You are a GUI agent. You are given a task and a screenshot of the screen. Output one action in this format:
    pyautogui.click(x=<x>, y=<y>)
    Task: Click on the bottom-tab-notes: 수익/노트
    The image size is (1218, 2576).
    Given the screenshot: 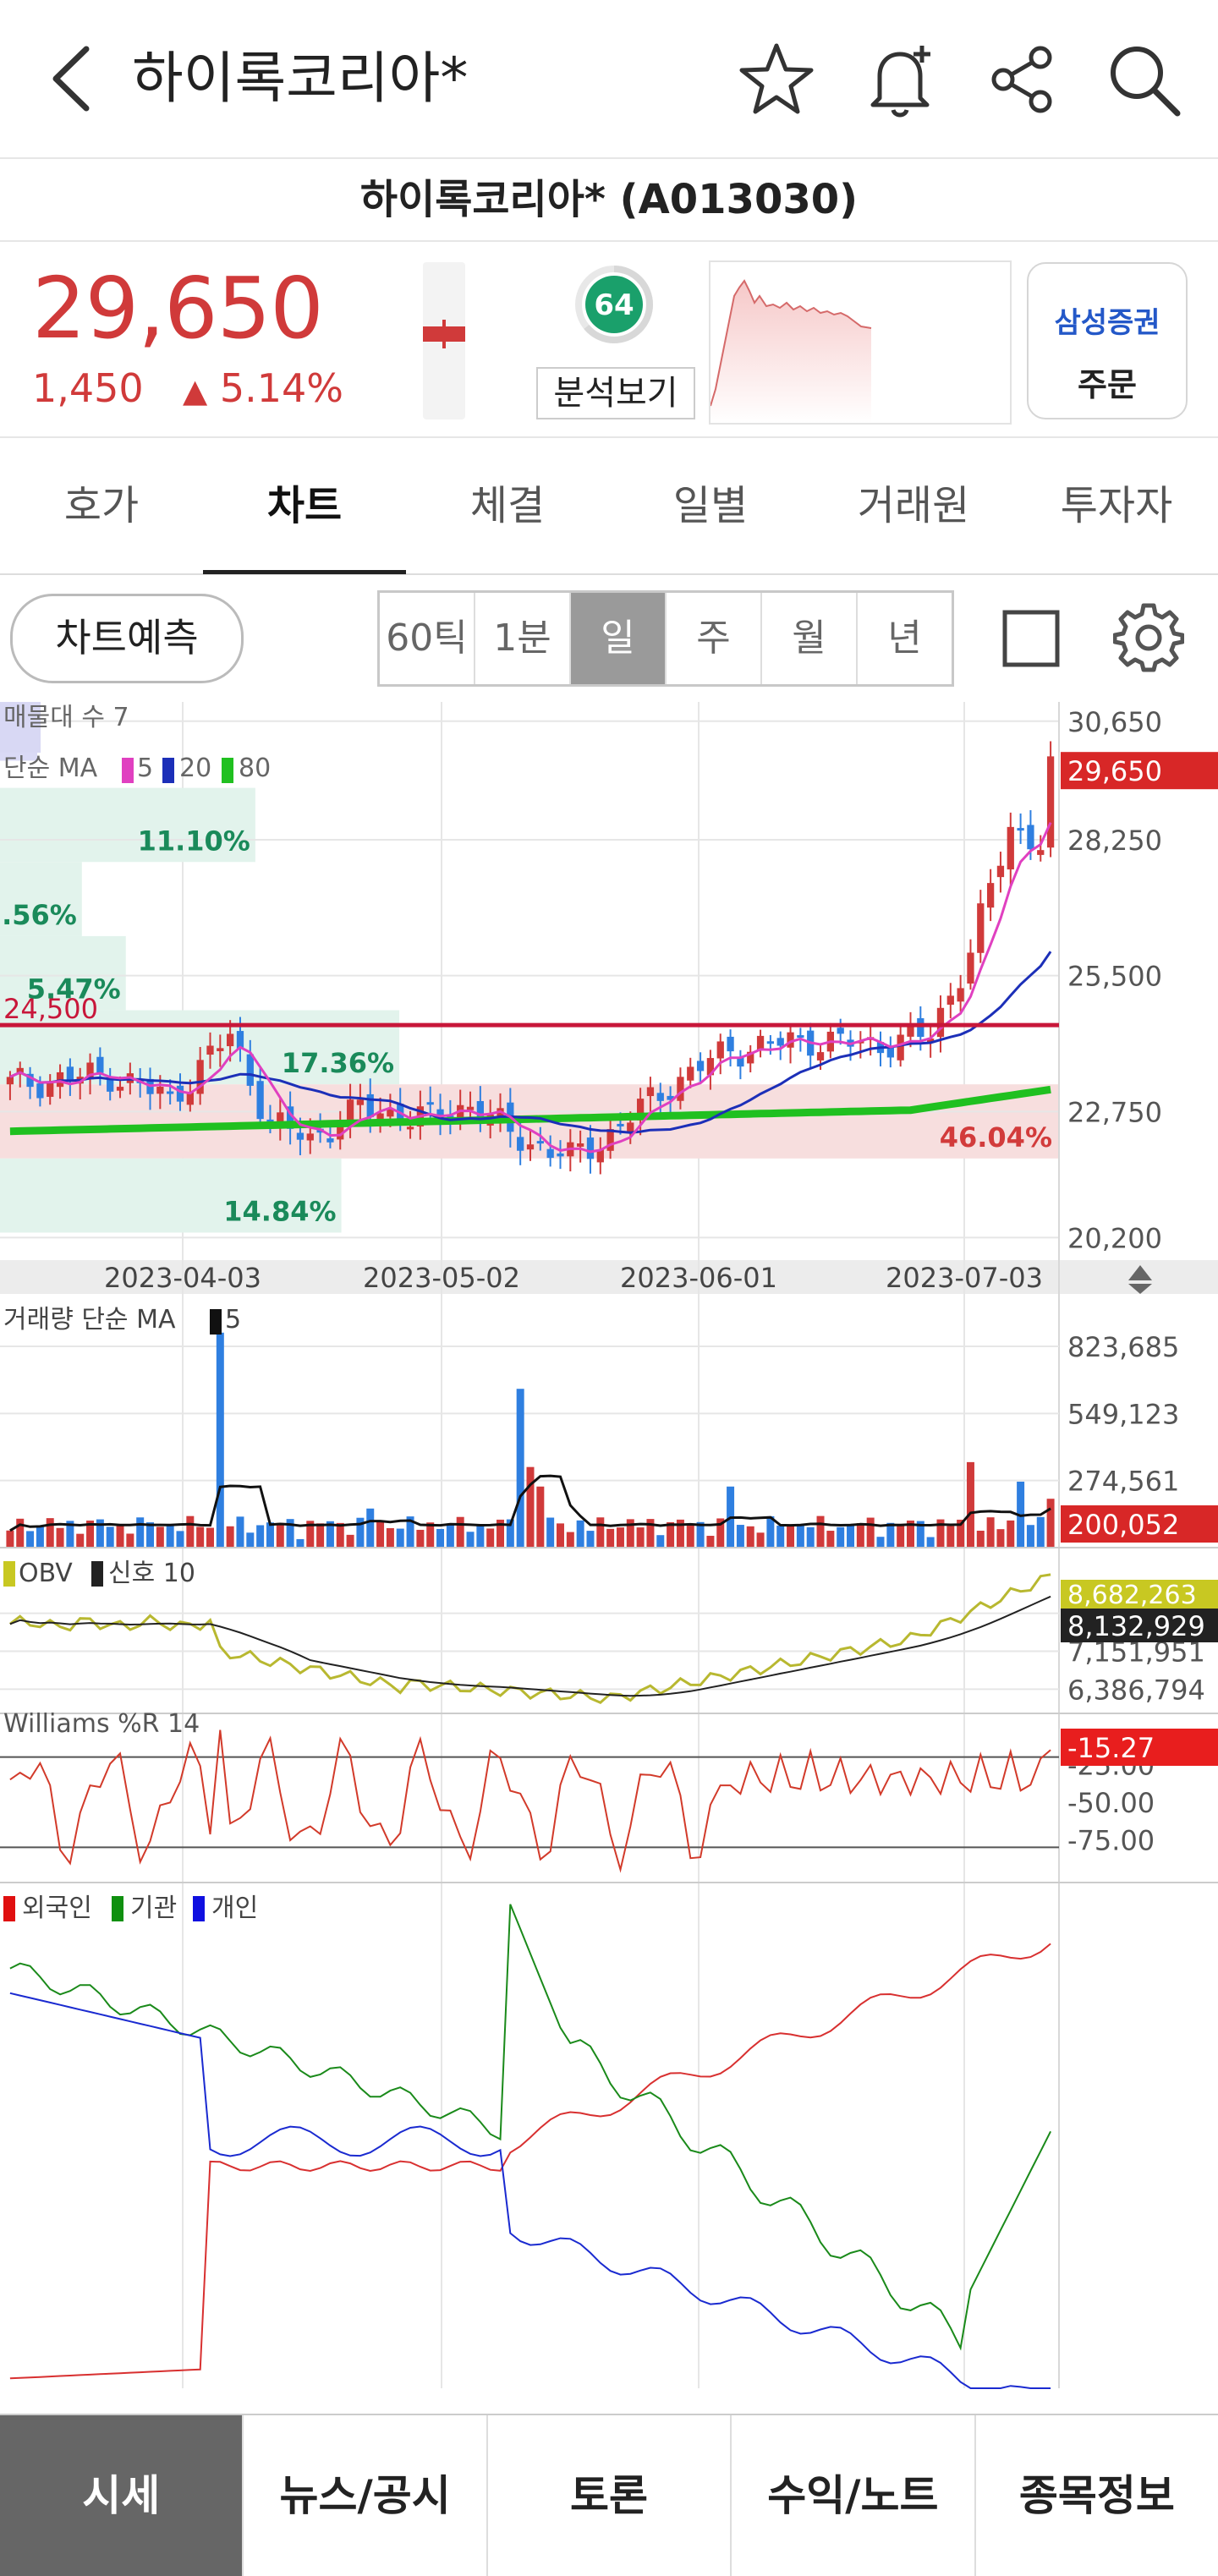 What is the action you would take?
    pyautogui.click(x=854, y=2495)
    